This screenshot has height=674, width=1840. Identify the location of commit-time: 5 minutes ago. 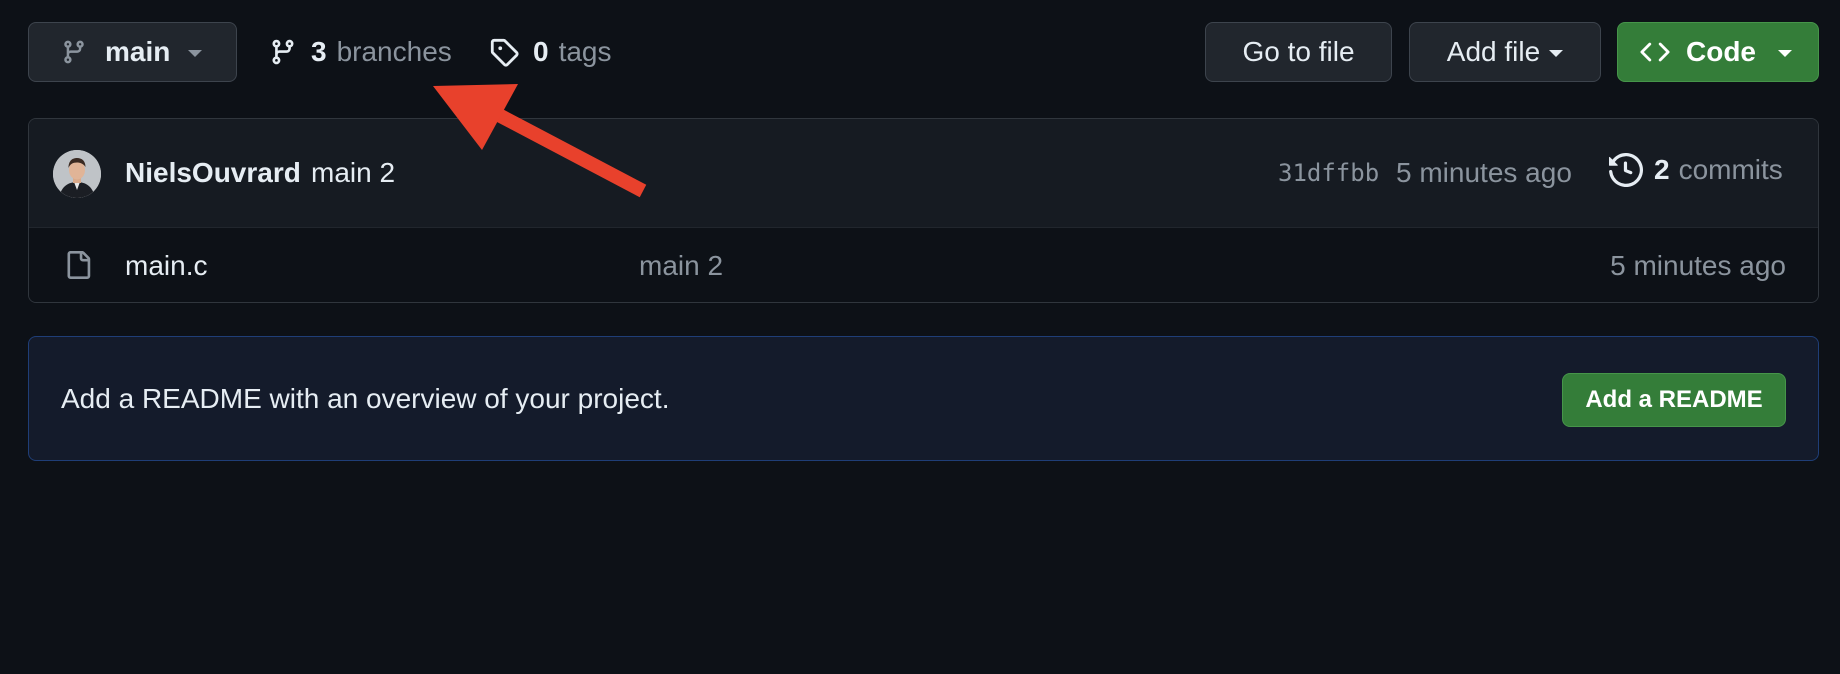
(1484, 172).